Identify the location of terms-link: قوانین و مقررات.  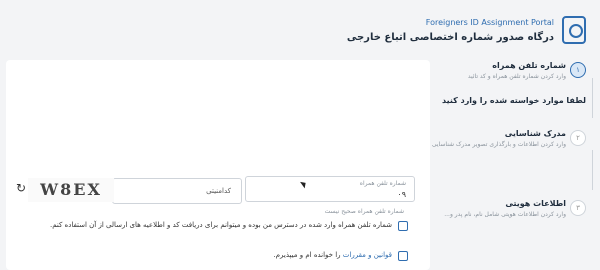
(367, 255).